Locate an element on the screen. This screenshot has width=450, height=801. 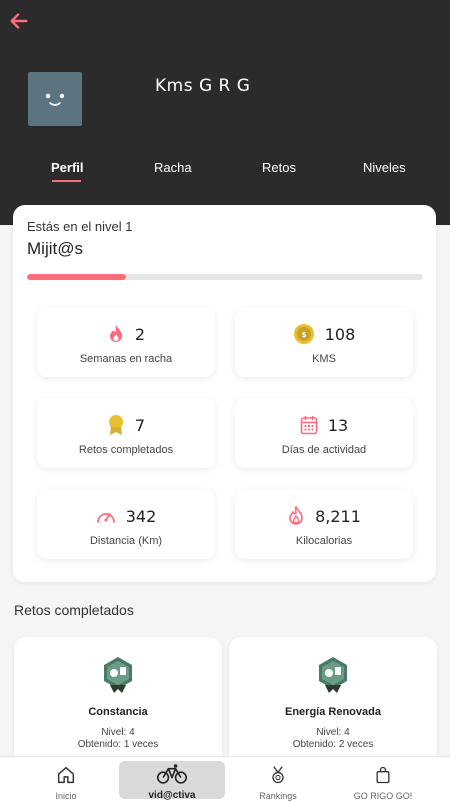
bag-icon is located at coordinates (383, 775).